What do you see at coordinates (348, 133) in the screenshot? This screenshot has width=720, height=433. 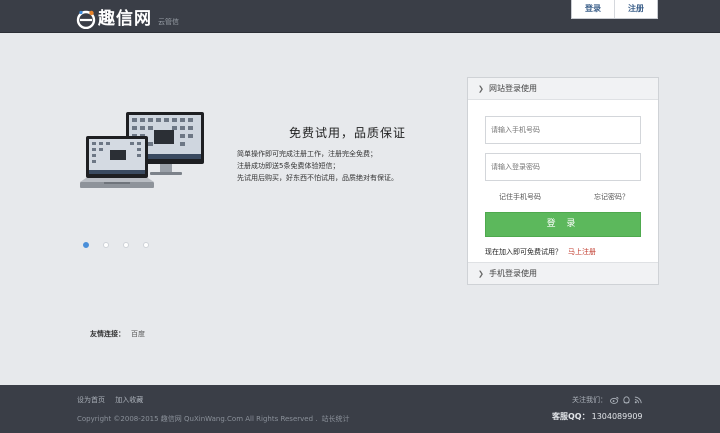 I see `hero-title: 免费试用，品质保证` at bounding box center [348, 133].